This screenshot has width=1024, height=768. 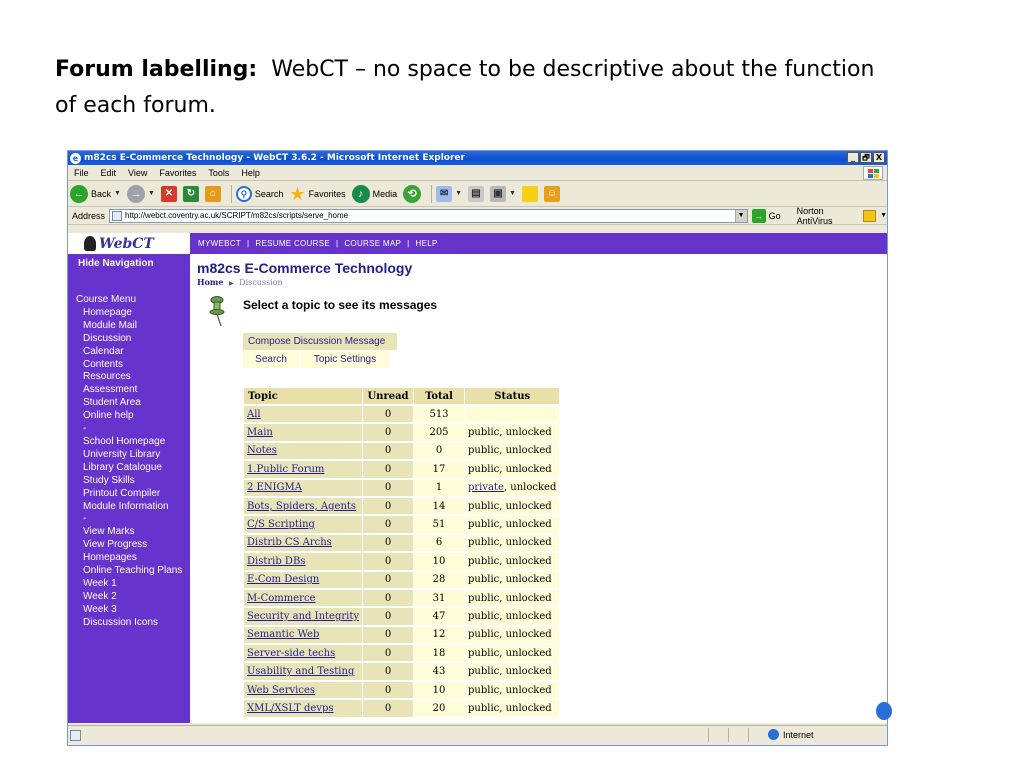 I want to click on topic-link: 2 ENIGMA, so click(x=303, y=487).